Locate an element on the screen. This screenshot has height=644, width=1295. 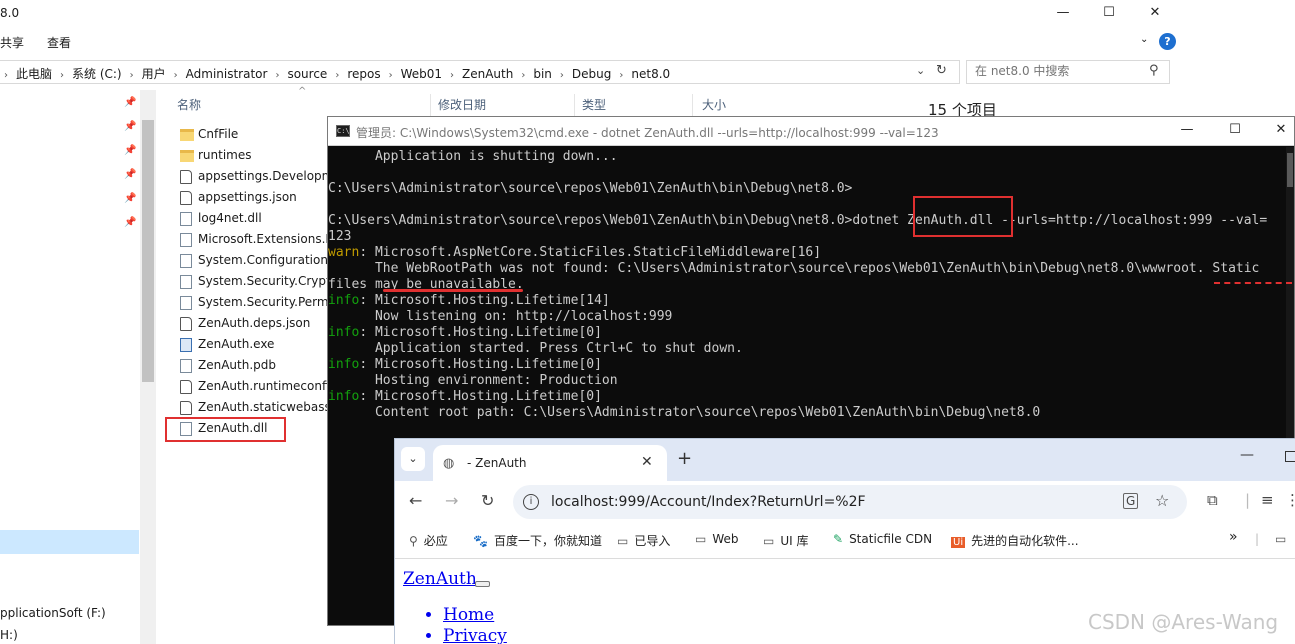
tab-search-icon: ⌄ is located at coordinates (413, 459).